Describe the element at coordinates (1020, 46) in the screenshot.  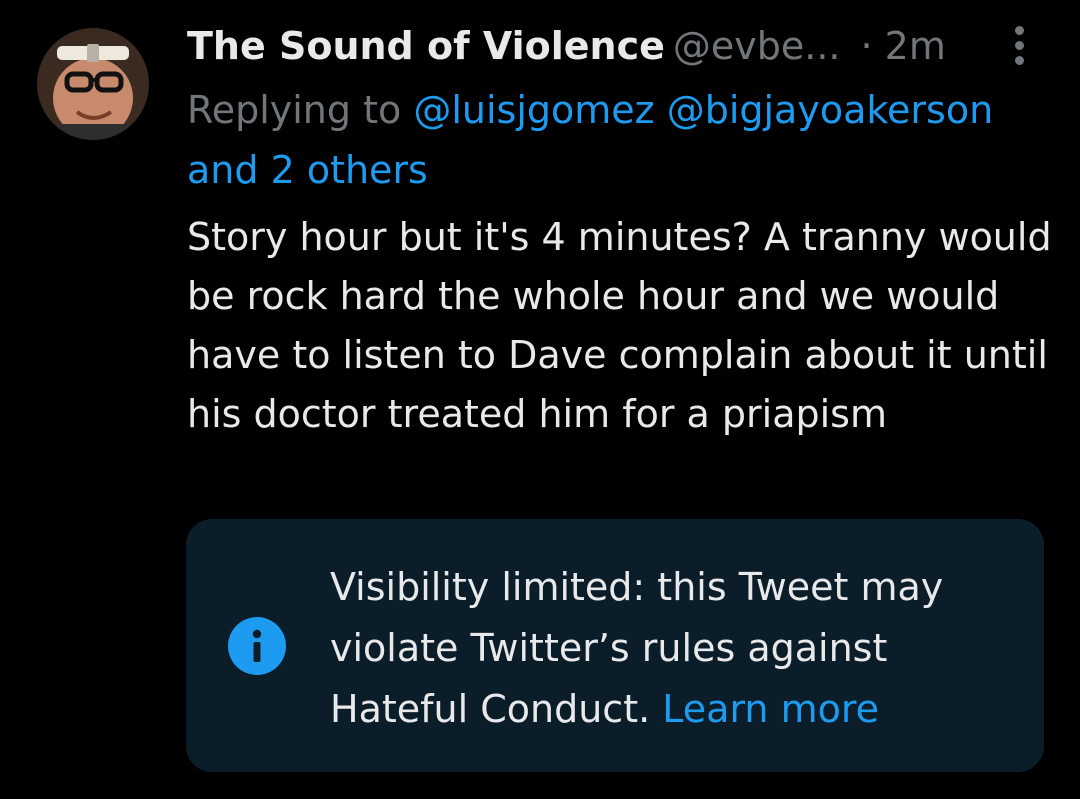
I see `more-options-vertical-icon` at that location.